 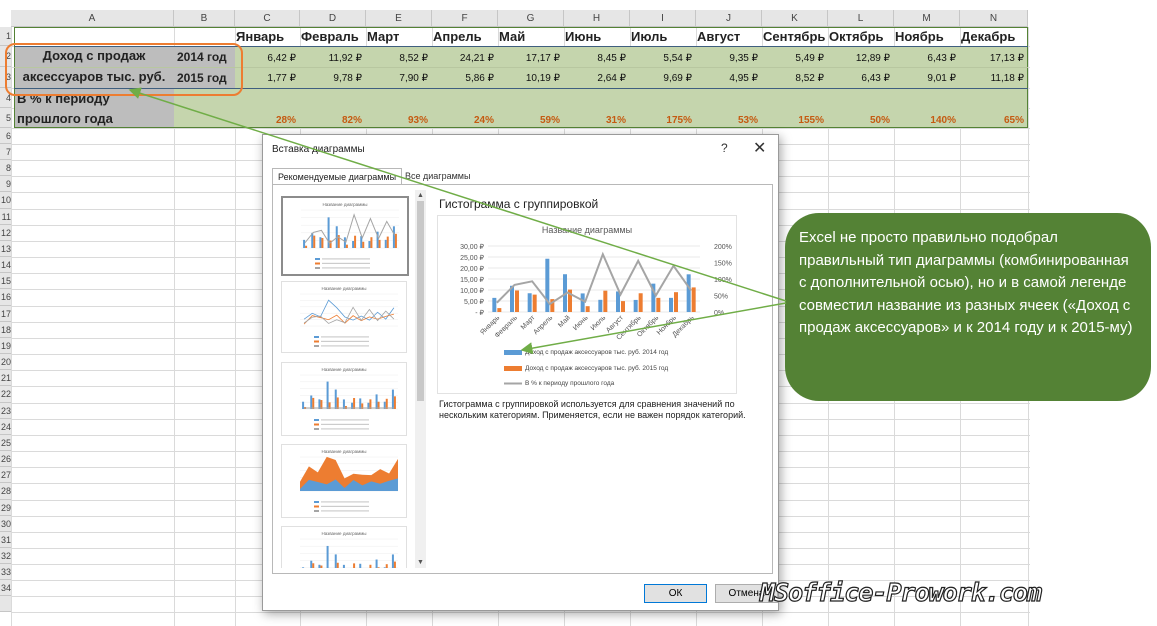 What do you see at coordinates (653, 328) in the screenshot?
I see `arrow-to-legend` at bounding box center [653, 328].